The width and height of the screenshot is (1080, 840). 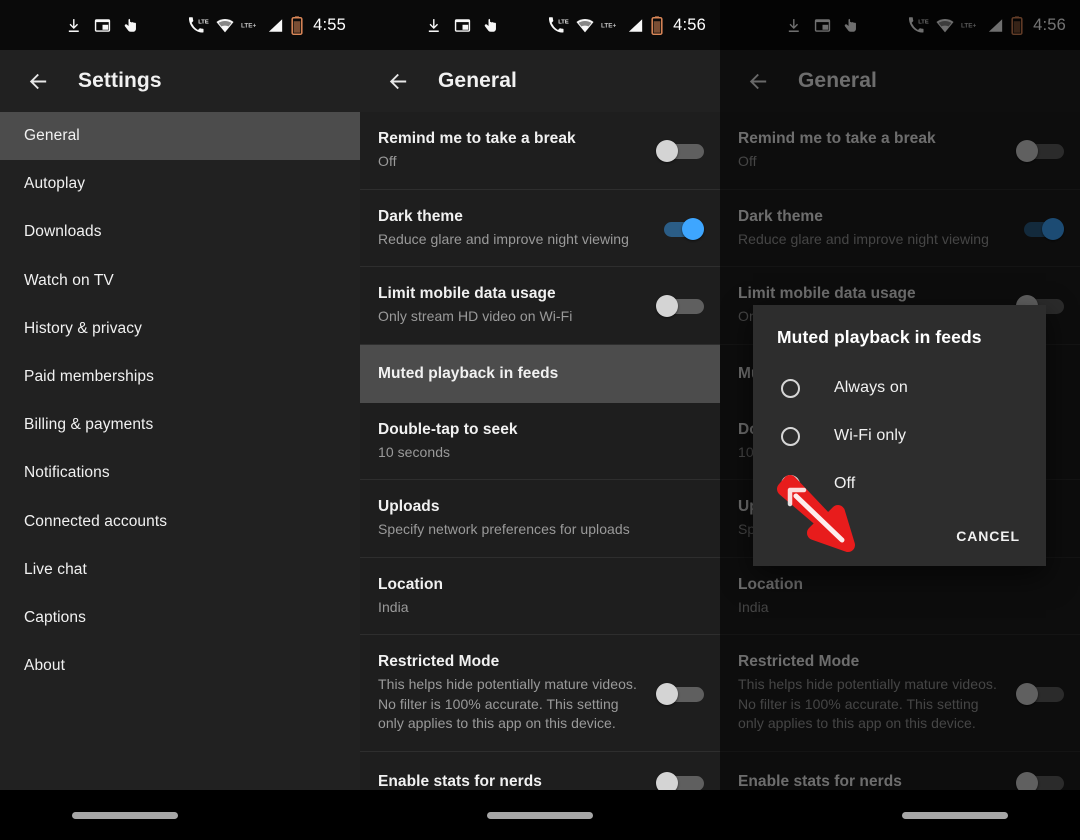 I want to click on sidebar-item-label: Autoplay, so click(x=55, y=184).